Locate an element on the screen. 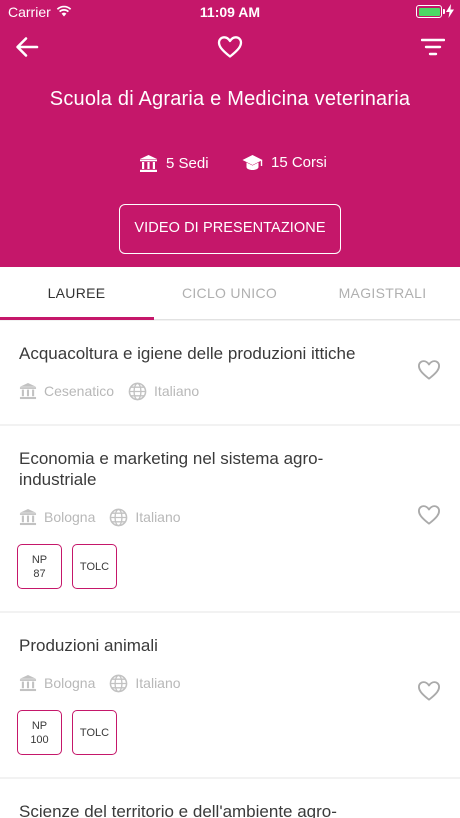 The height and width of the screenshot is (818, 460). course-title: Produzioni animali is located at coordinates (88, 645).